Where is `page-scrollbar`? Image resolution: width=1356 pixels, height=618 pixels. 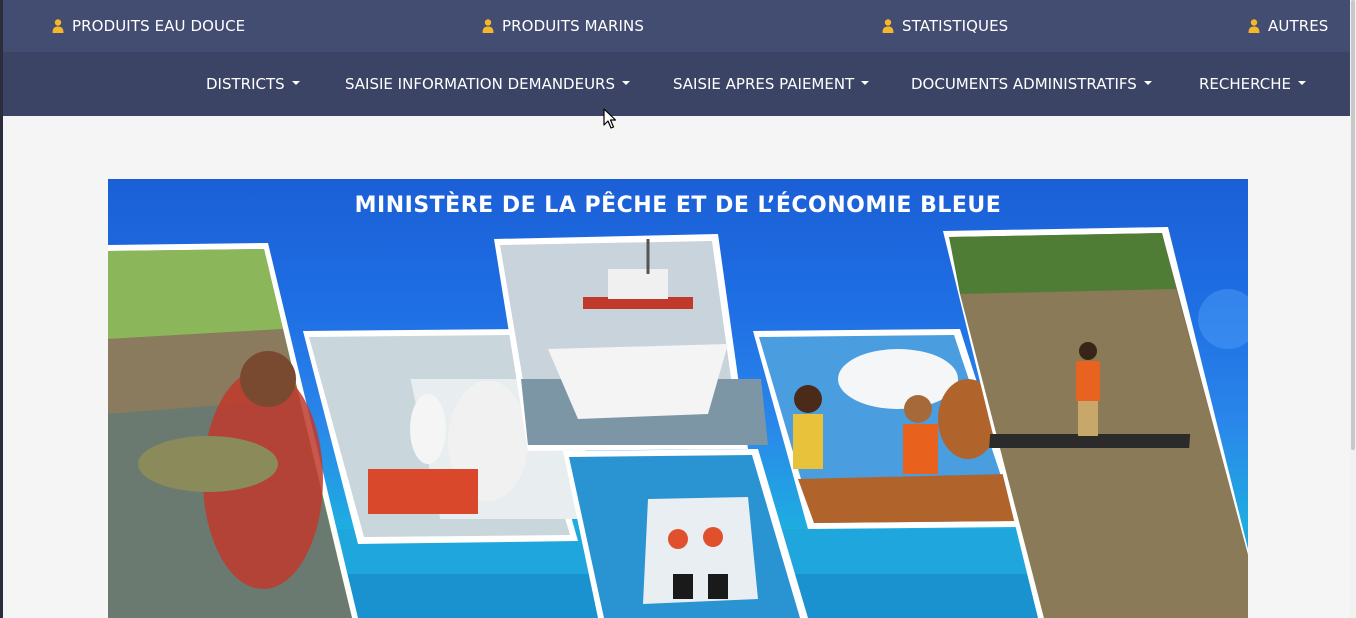 page-scrollbar is located at coordinates (1353, 309).